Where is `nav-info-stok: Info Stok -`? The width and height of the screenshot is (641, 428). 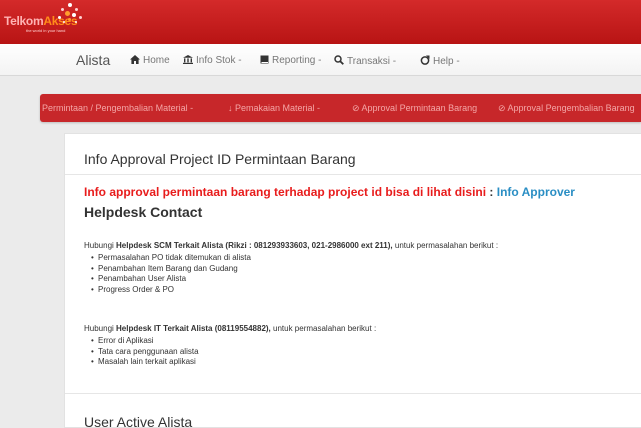 nav-info-stok: Info Stok - is located at coordinates (212, 60).